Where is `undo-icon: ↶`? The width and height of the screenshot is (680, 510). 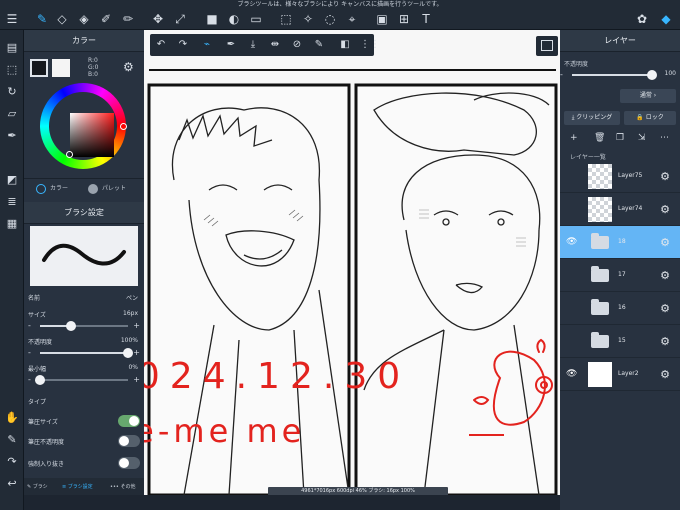 undo-icon: ↶ is located at coordinates (161, 45).